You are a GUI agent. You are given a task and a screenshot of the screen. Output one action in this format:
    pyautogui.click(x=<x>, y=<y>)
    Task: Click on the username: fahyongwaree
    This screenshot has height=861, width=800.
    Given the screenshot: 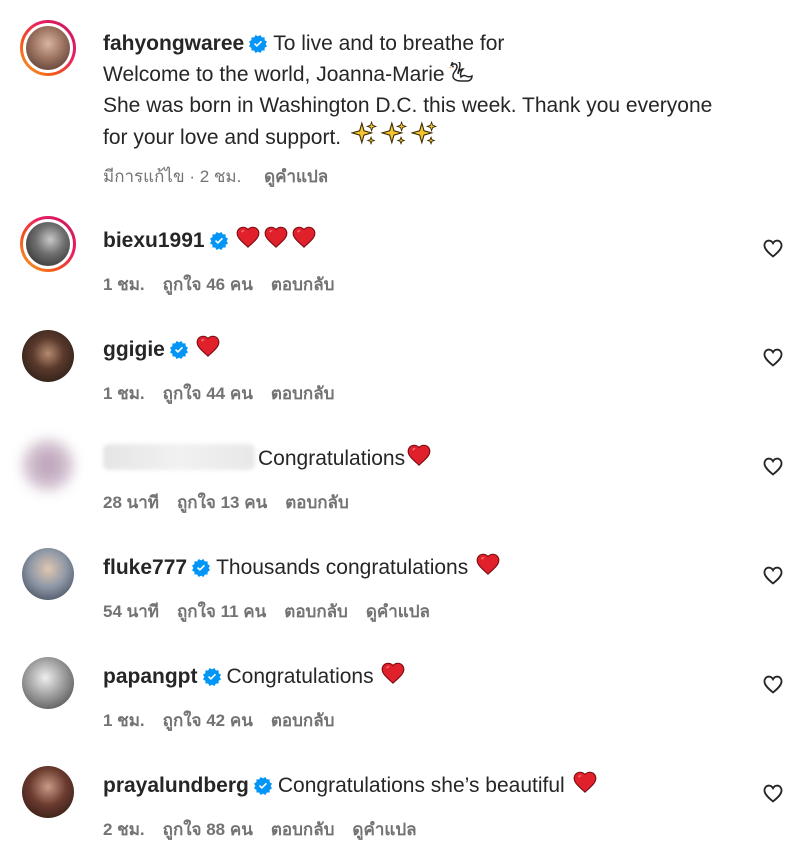 What is the action you would take?
    pyautogui.click(x=173, y=43)
    